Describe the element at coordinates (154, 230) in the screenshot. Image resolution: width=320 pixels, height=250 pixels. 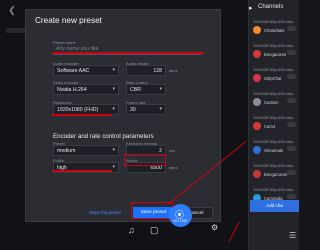
I see `camera-icon: ▢` at that location.